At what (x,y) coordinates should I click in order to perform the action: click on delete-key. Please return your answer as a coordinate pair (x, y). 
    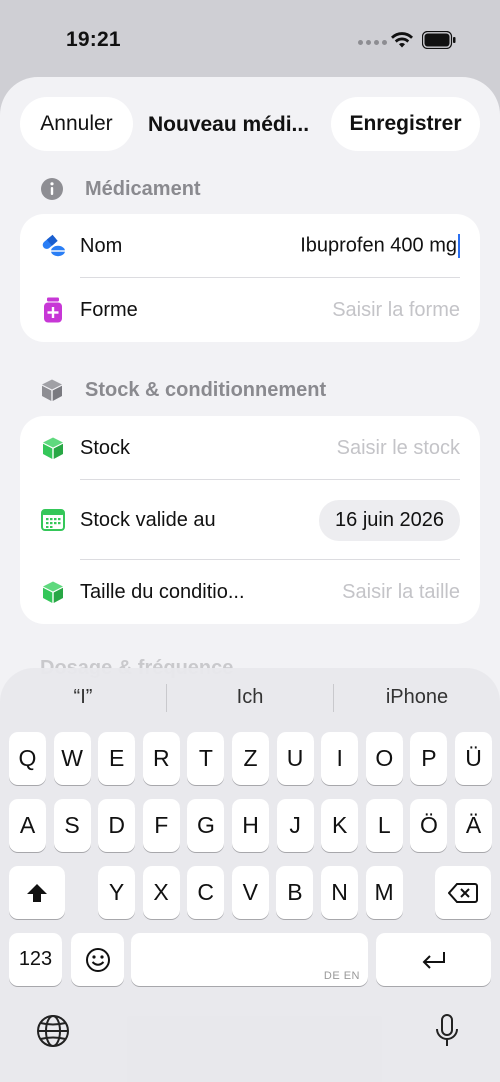
    Looking at the image, I should click on (463, 892).